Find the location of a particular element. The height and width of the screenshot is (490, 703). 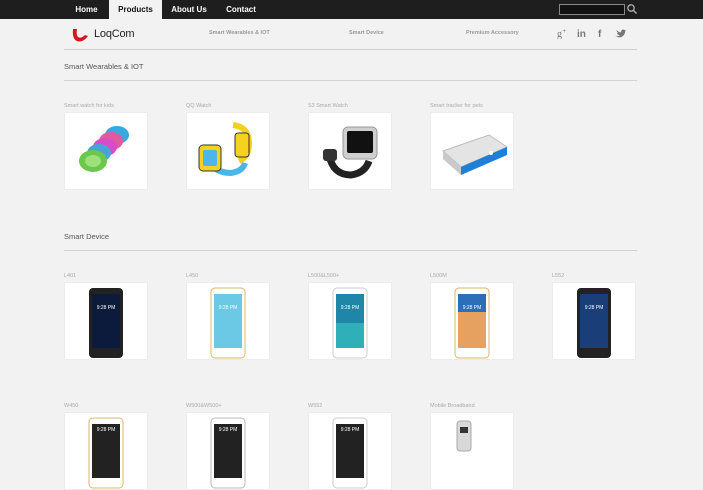

svg-text: f is located at coordinates (600, 34).